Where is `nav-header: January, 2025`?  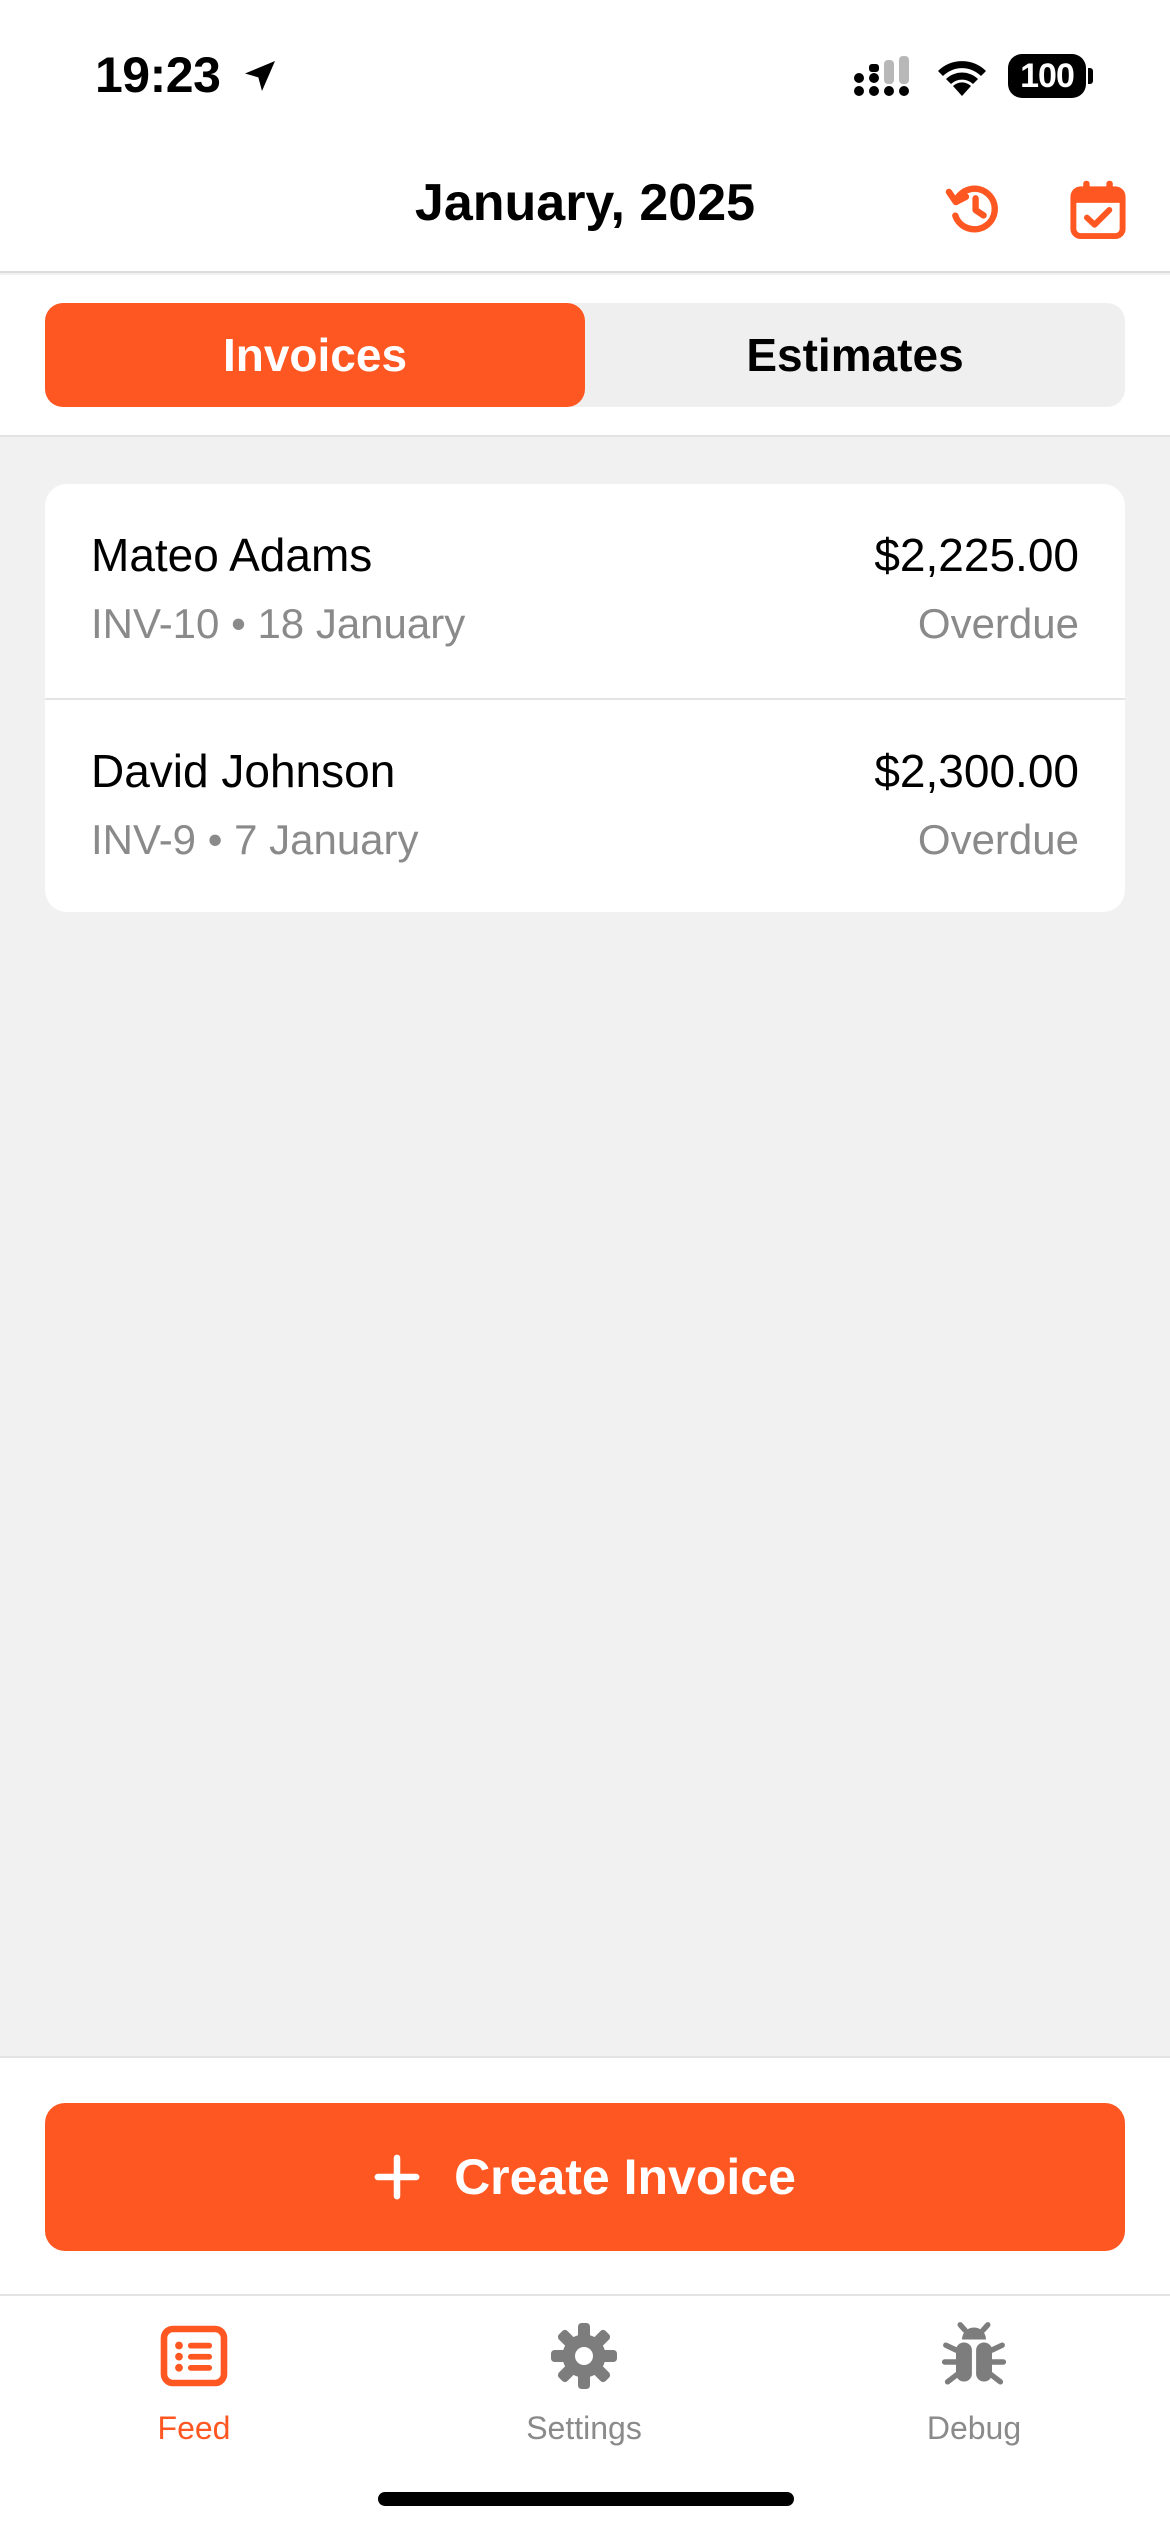 nav-header: January, 2025 is located at coordinates (585, 209).